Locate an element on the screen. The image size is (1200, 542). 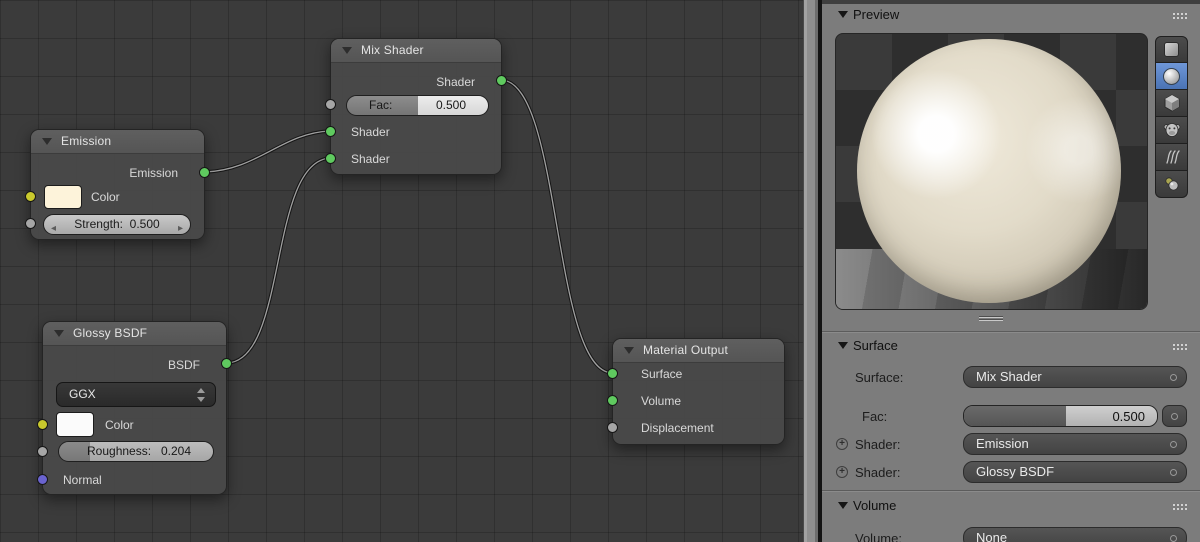
increment-arrow-icon: ▸ is located at coordinates (180, 228).